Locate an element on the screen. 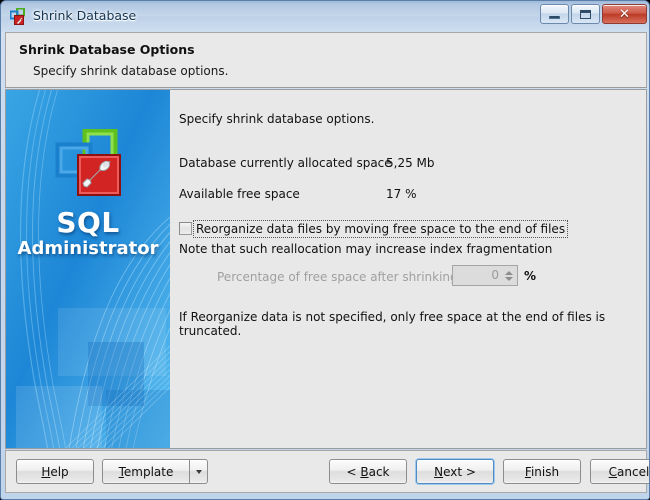 This screenshot has height=500, width=650. finish-button-label: Finish is located at coordinates (542, 471).